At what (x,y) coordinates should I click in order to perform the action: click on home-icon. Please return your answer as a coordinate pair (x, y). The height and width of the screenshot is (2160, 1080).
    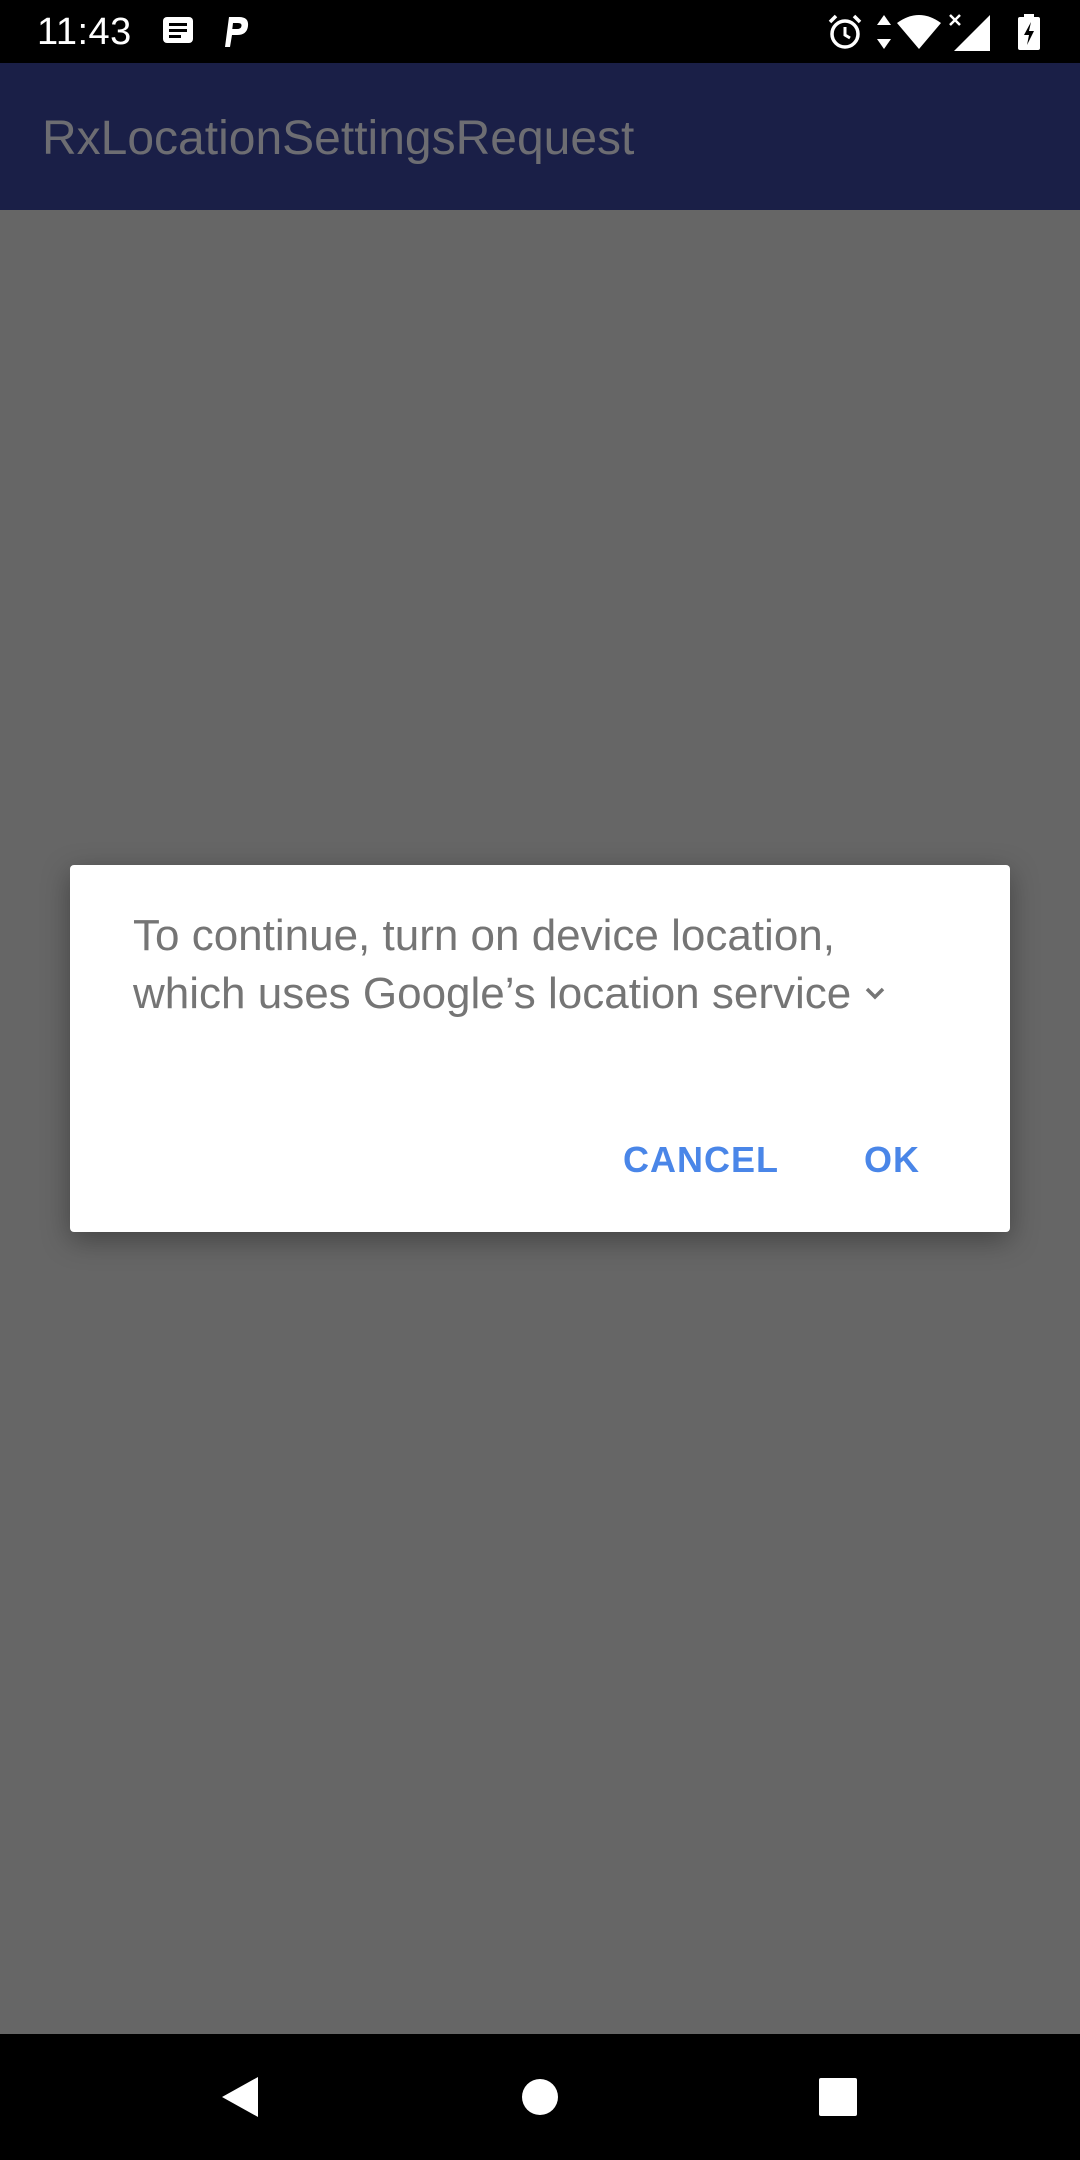
    Looking at the image, I should click on (540, 2097).